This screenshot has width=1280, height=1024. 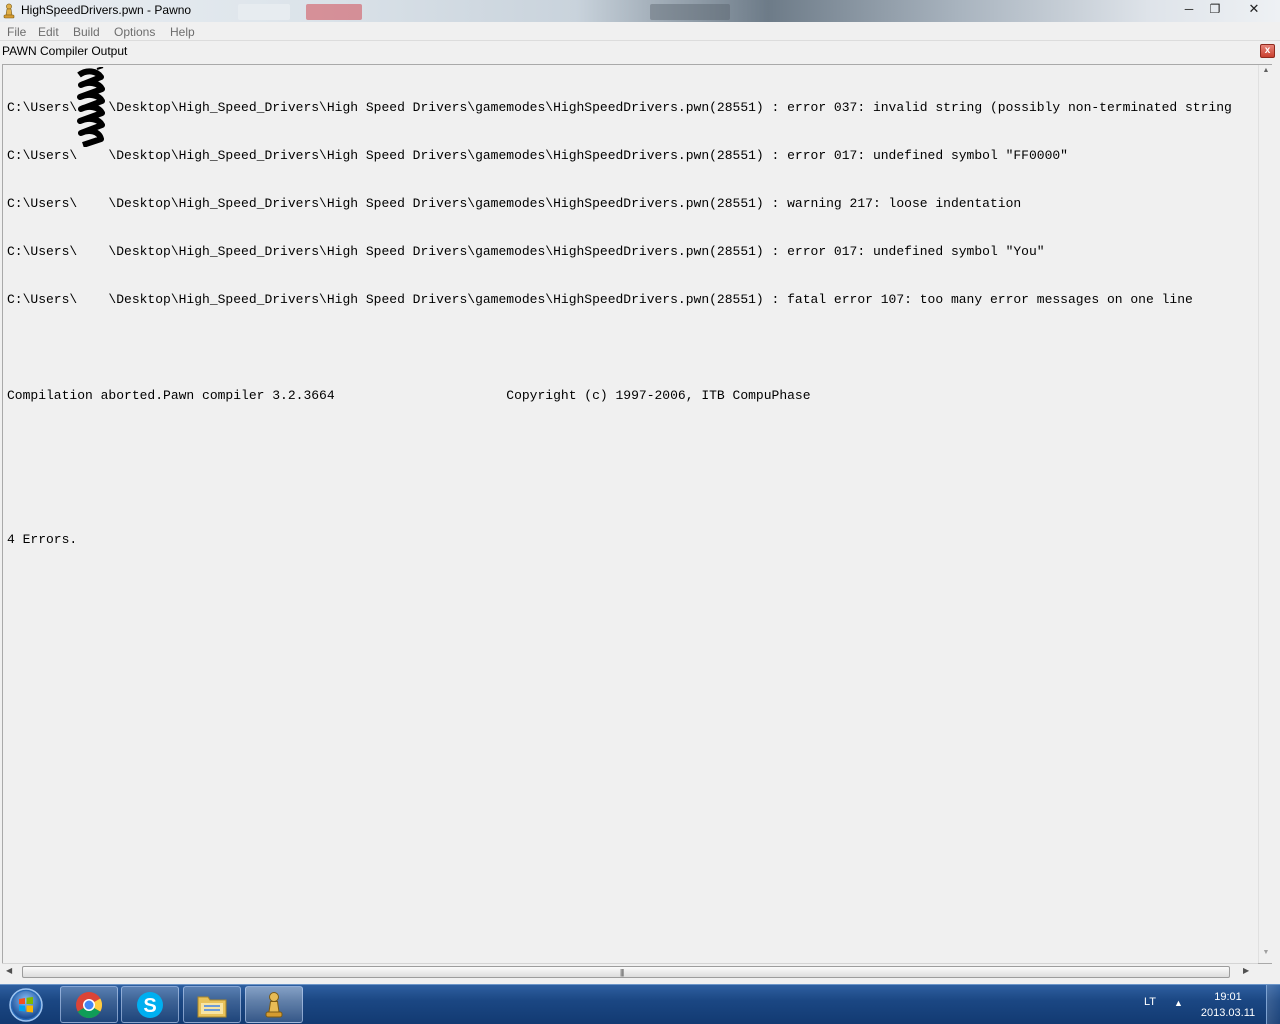 What do you see at coordinates (640, 1004) in the screenshot?
I see `taskbar: S LT ▲ 19:01 2013.03.11` at bounding box center [640, 1004].